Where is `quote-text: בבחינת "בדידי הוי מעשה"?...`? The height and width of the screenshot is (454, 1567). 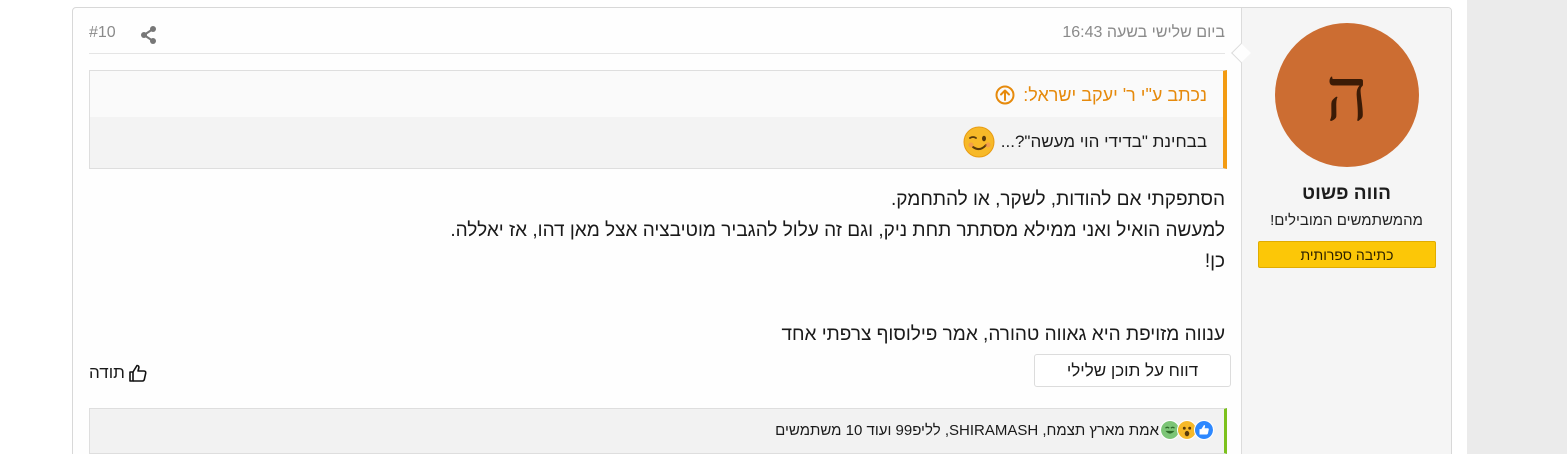 quote-text: בבחינת "בדידי הוי מעשה"?... is located at coordinates (1103, 141).